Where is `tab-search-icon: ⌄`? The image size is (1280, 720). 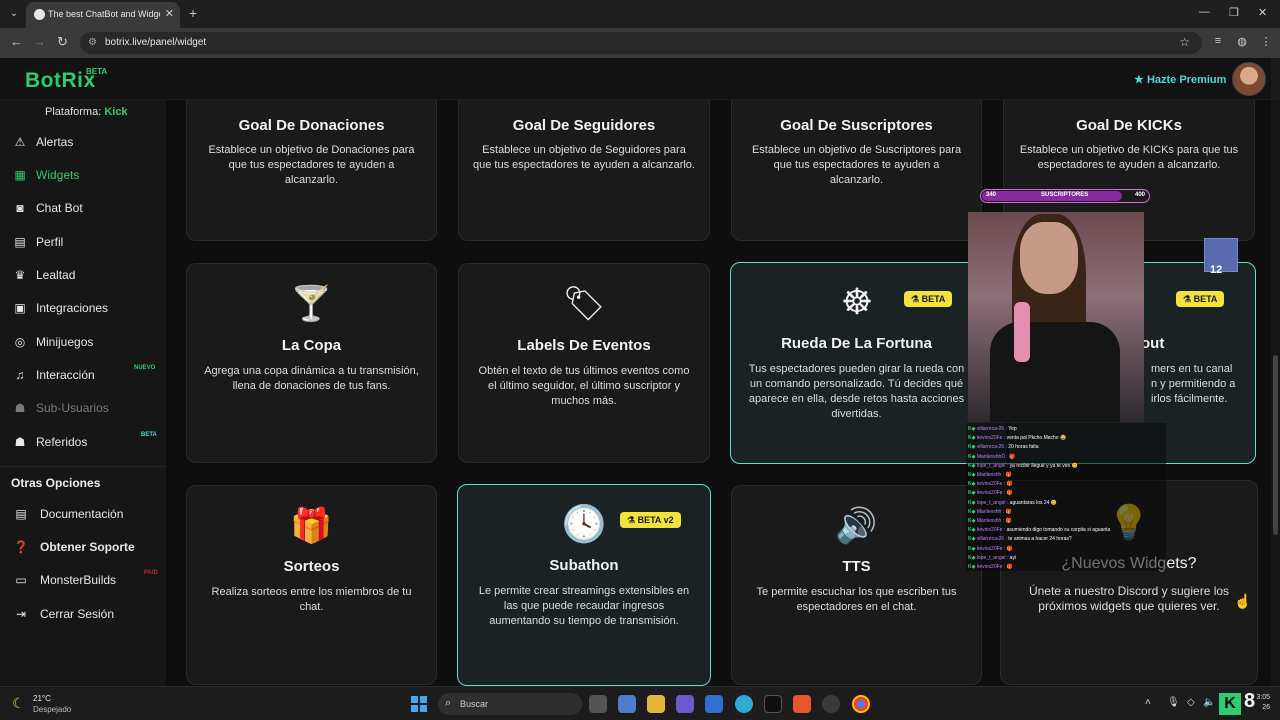 tab-search-icon: ⌄ is located at coordinates (14, 14).